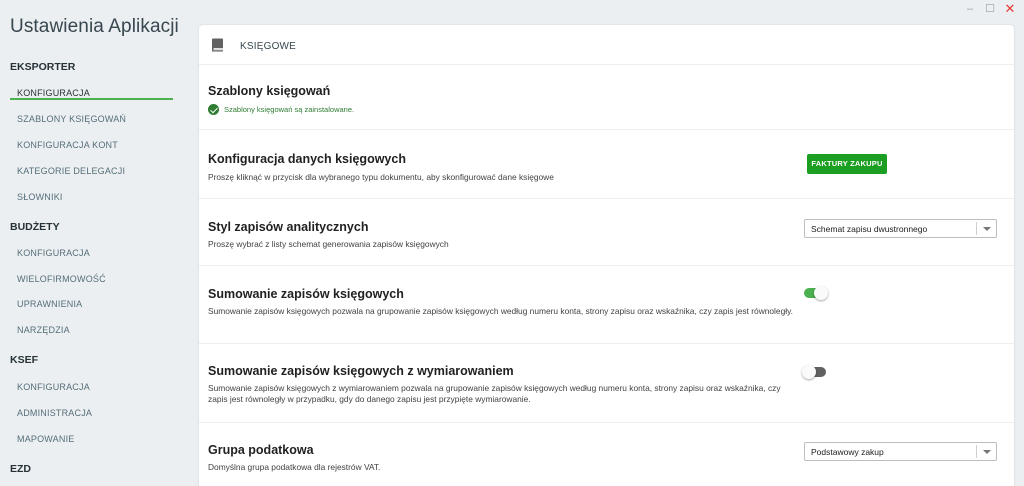 The width and height of the screenshot is (1024, 486). I want to click on select-value: Schemat zapisu dwustronnego, so click(869, 229).